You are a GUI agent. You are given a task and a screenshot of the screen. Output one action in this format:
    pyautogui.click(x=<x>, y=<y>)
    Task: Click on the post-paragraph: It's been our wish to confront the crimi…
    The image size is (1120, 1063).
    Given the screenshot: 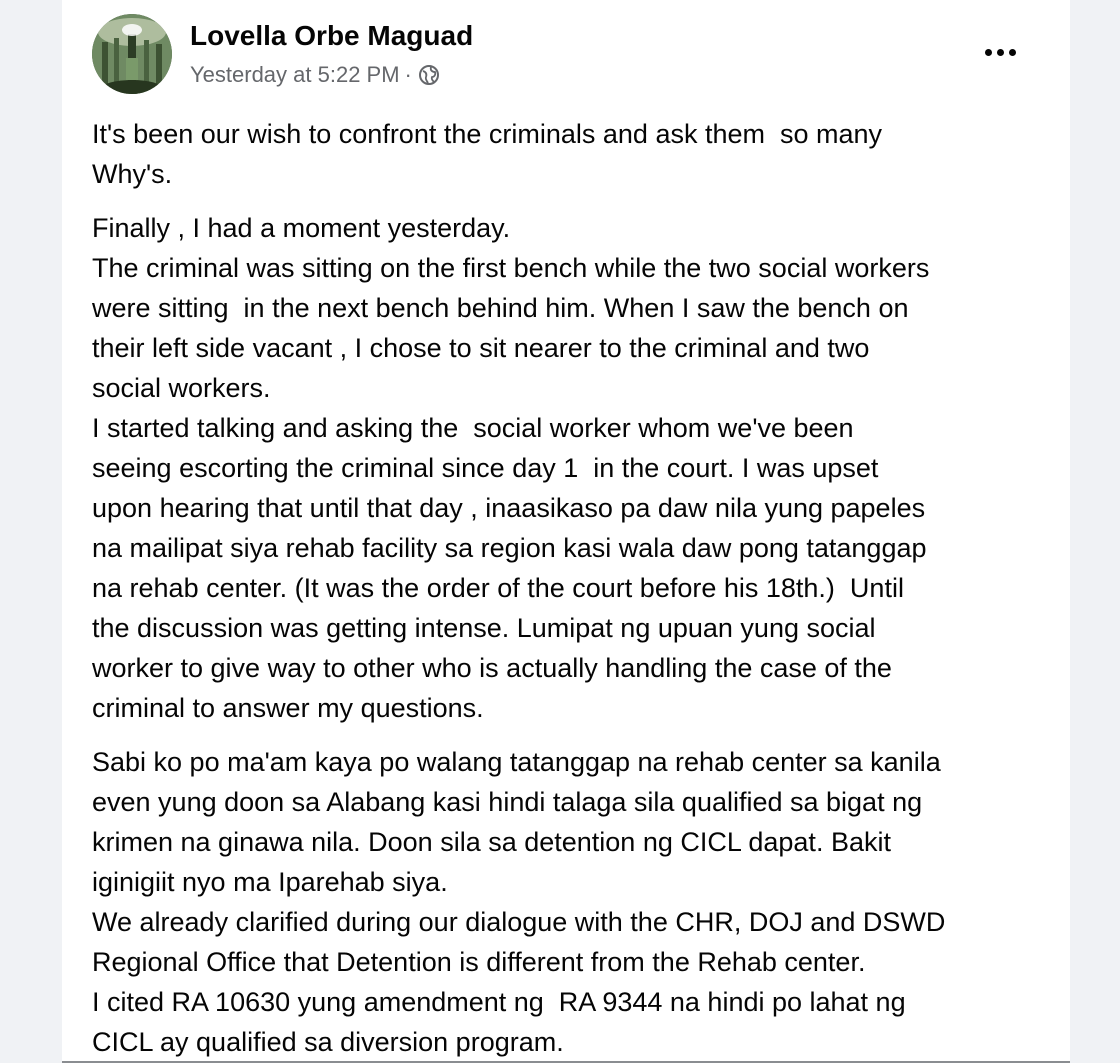 What is the action you would take?
    pyautogui.click(x=487, y=154)
    